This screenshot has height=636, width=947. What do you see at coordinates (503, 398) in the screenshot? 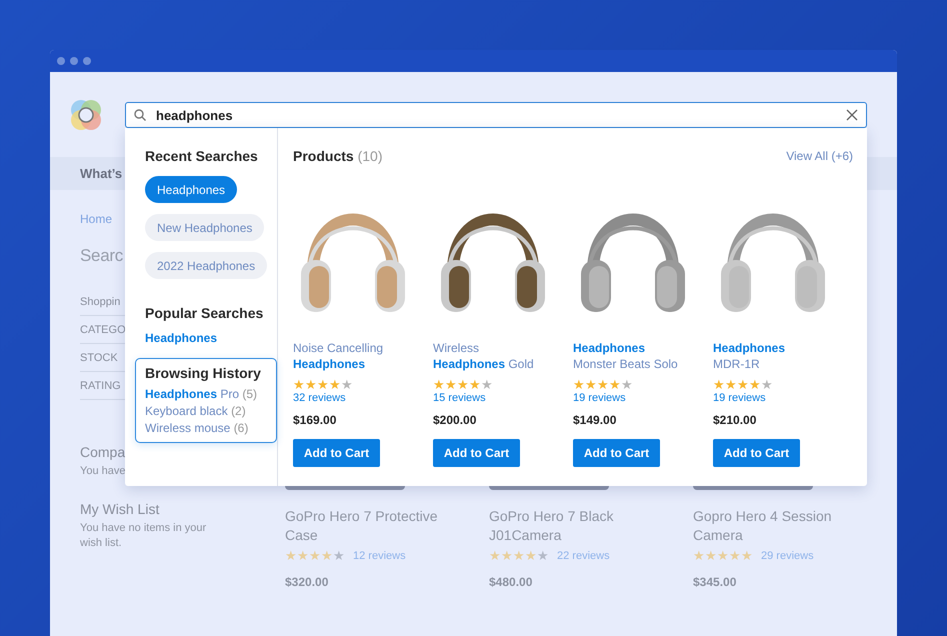
I see `reviews-link: 15 reviews` at bounding box center [503, 398].